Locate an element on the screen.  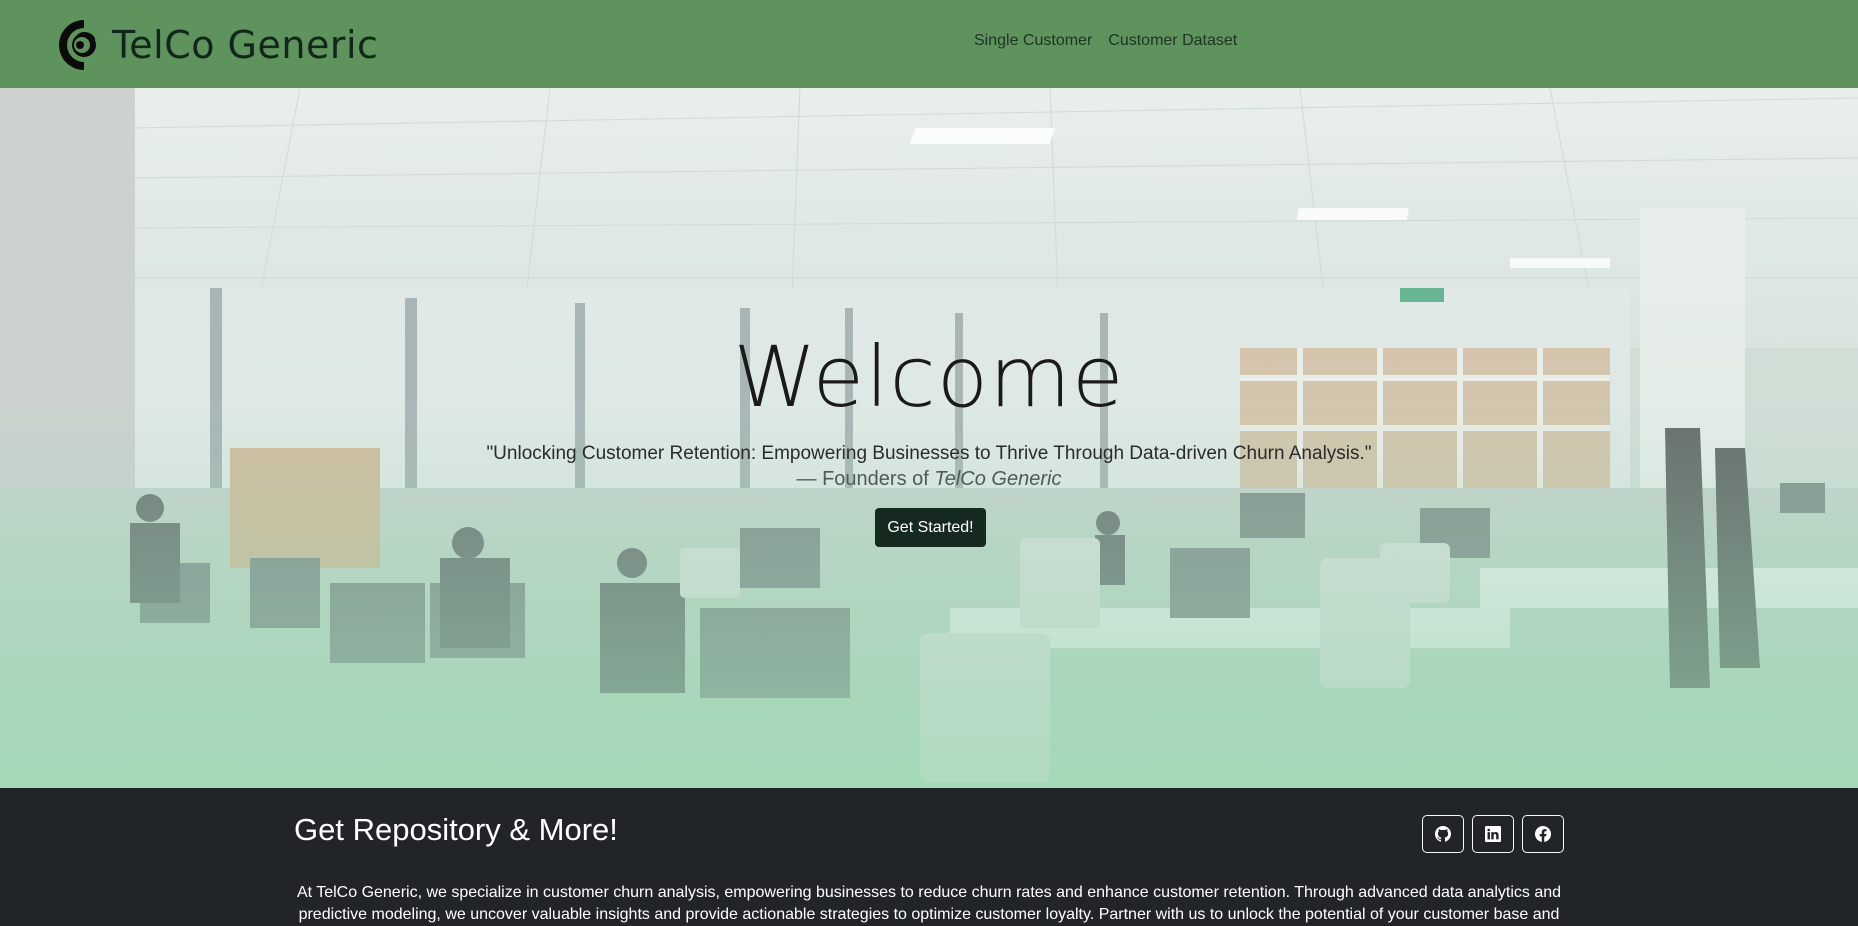
social-links is located at coordinates (1493, 834).